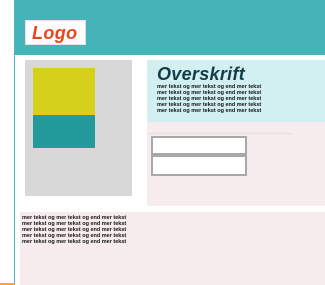 Image resolution: width=325 pixels, height=285 pixels. Describe the element at coordinates (201, 74) in the screenshot. I see `page-title: Overskrift` at that location.